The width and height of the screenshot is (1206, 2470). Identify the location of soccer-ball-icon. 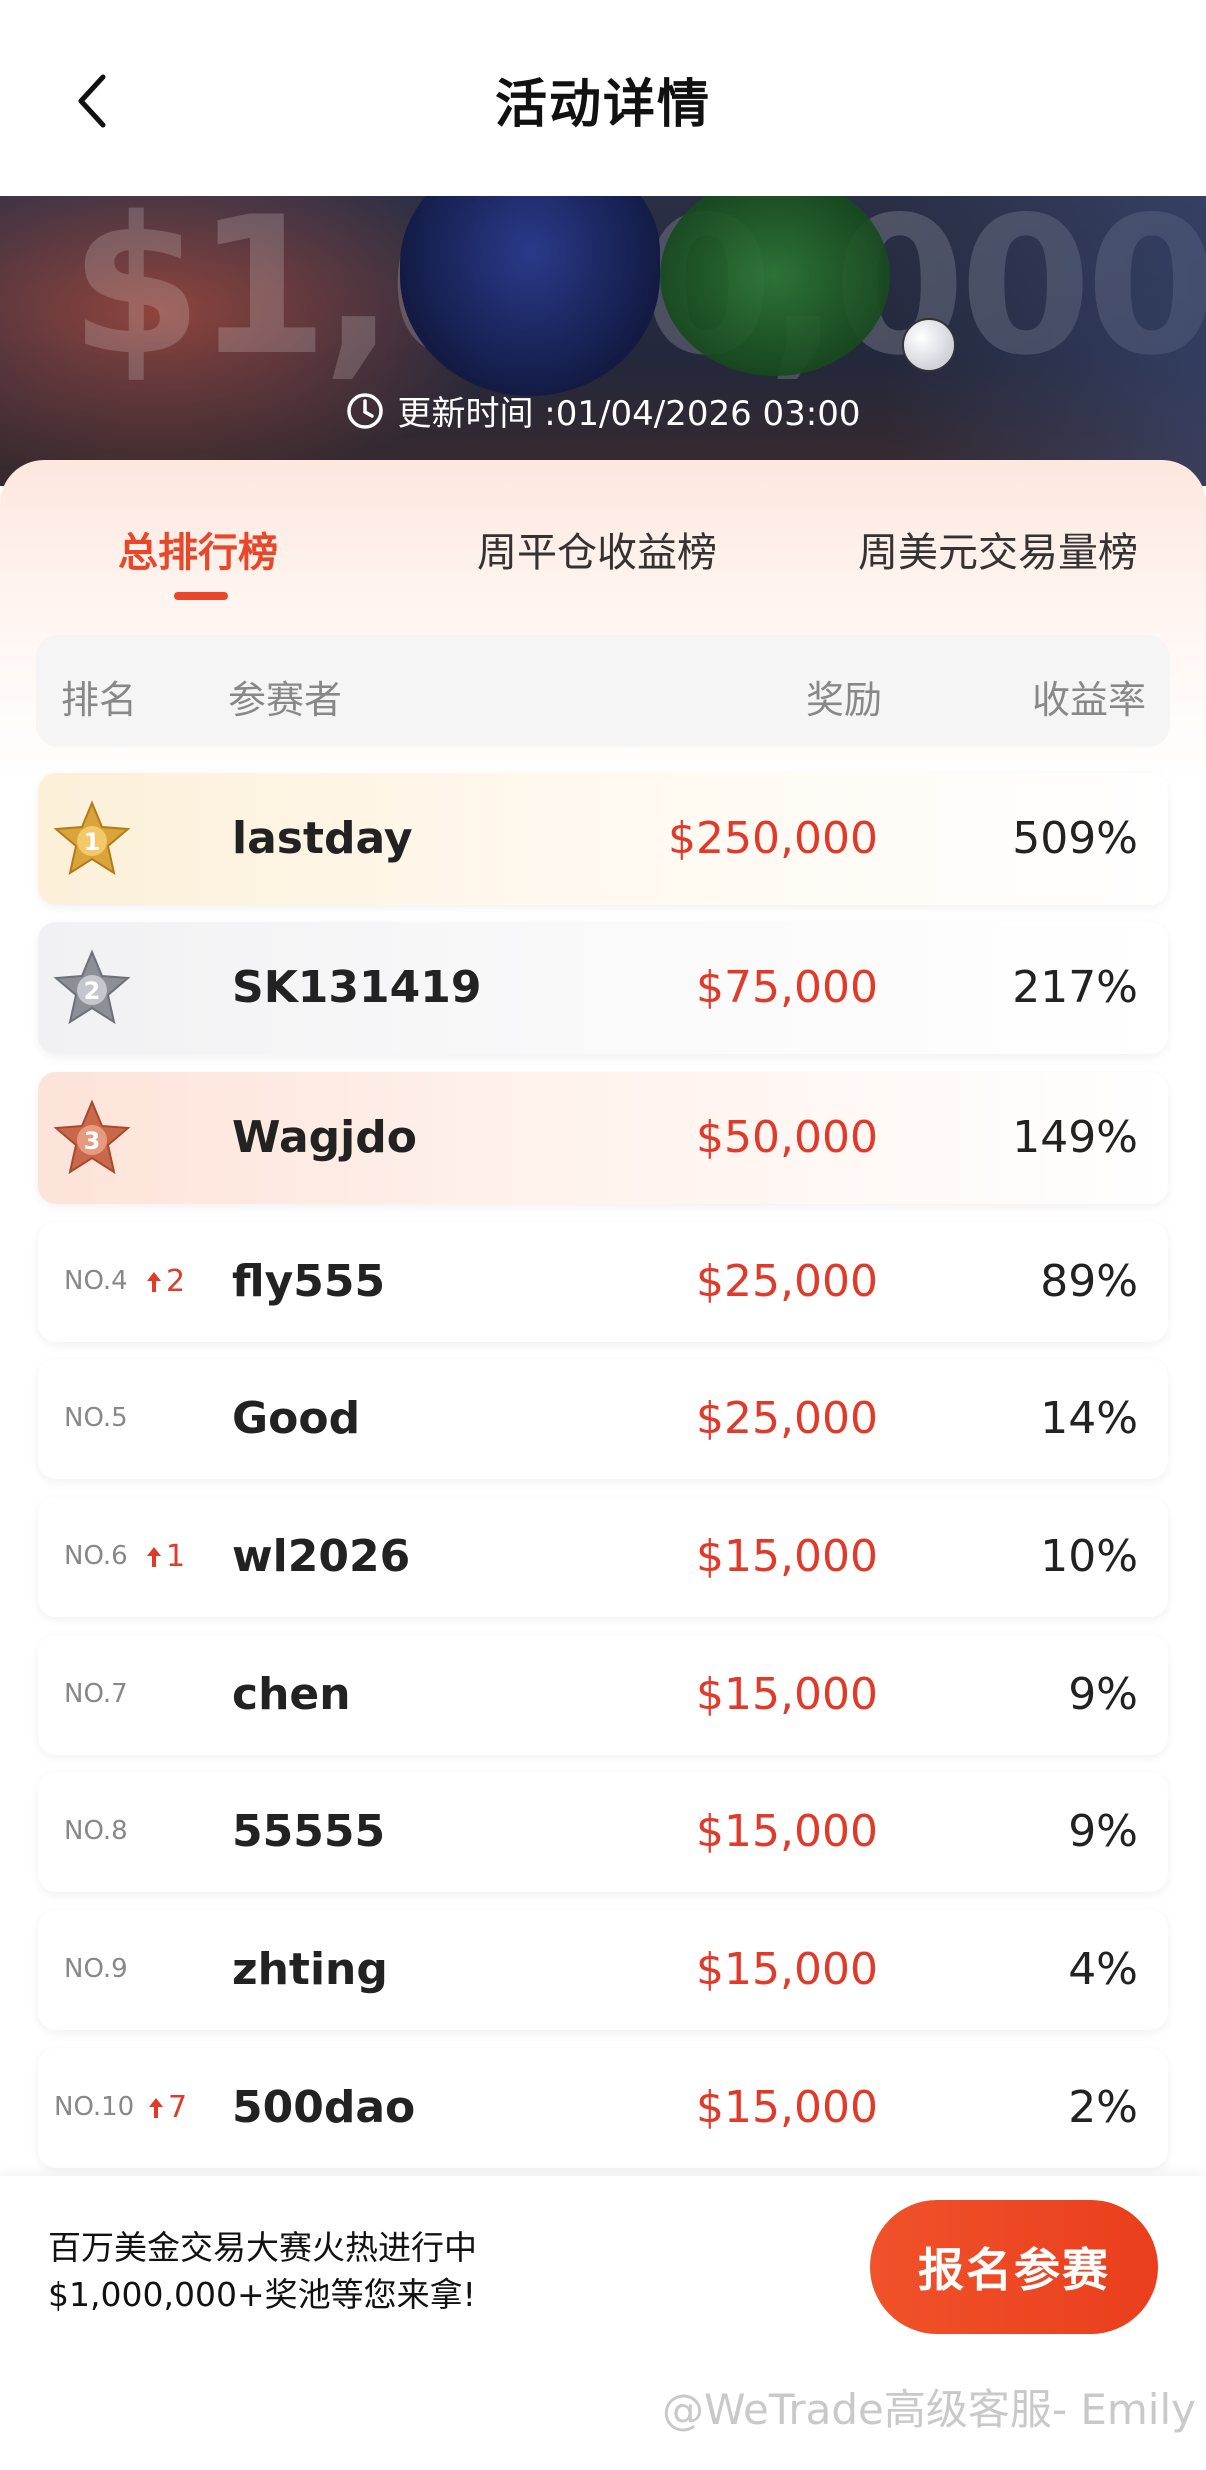
(929, 345).